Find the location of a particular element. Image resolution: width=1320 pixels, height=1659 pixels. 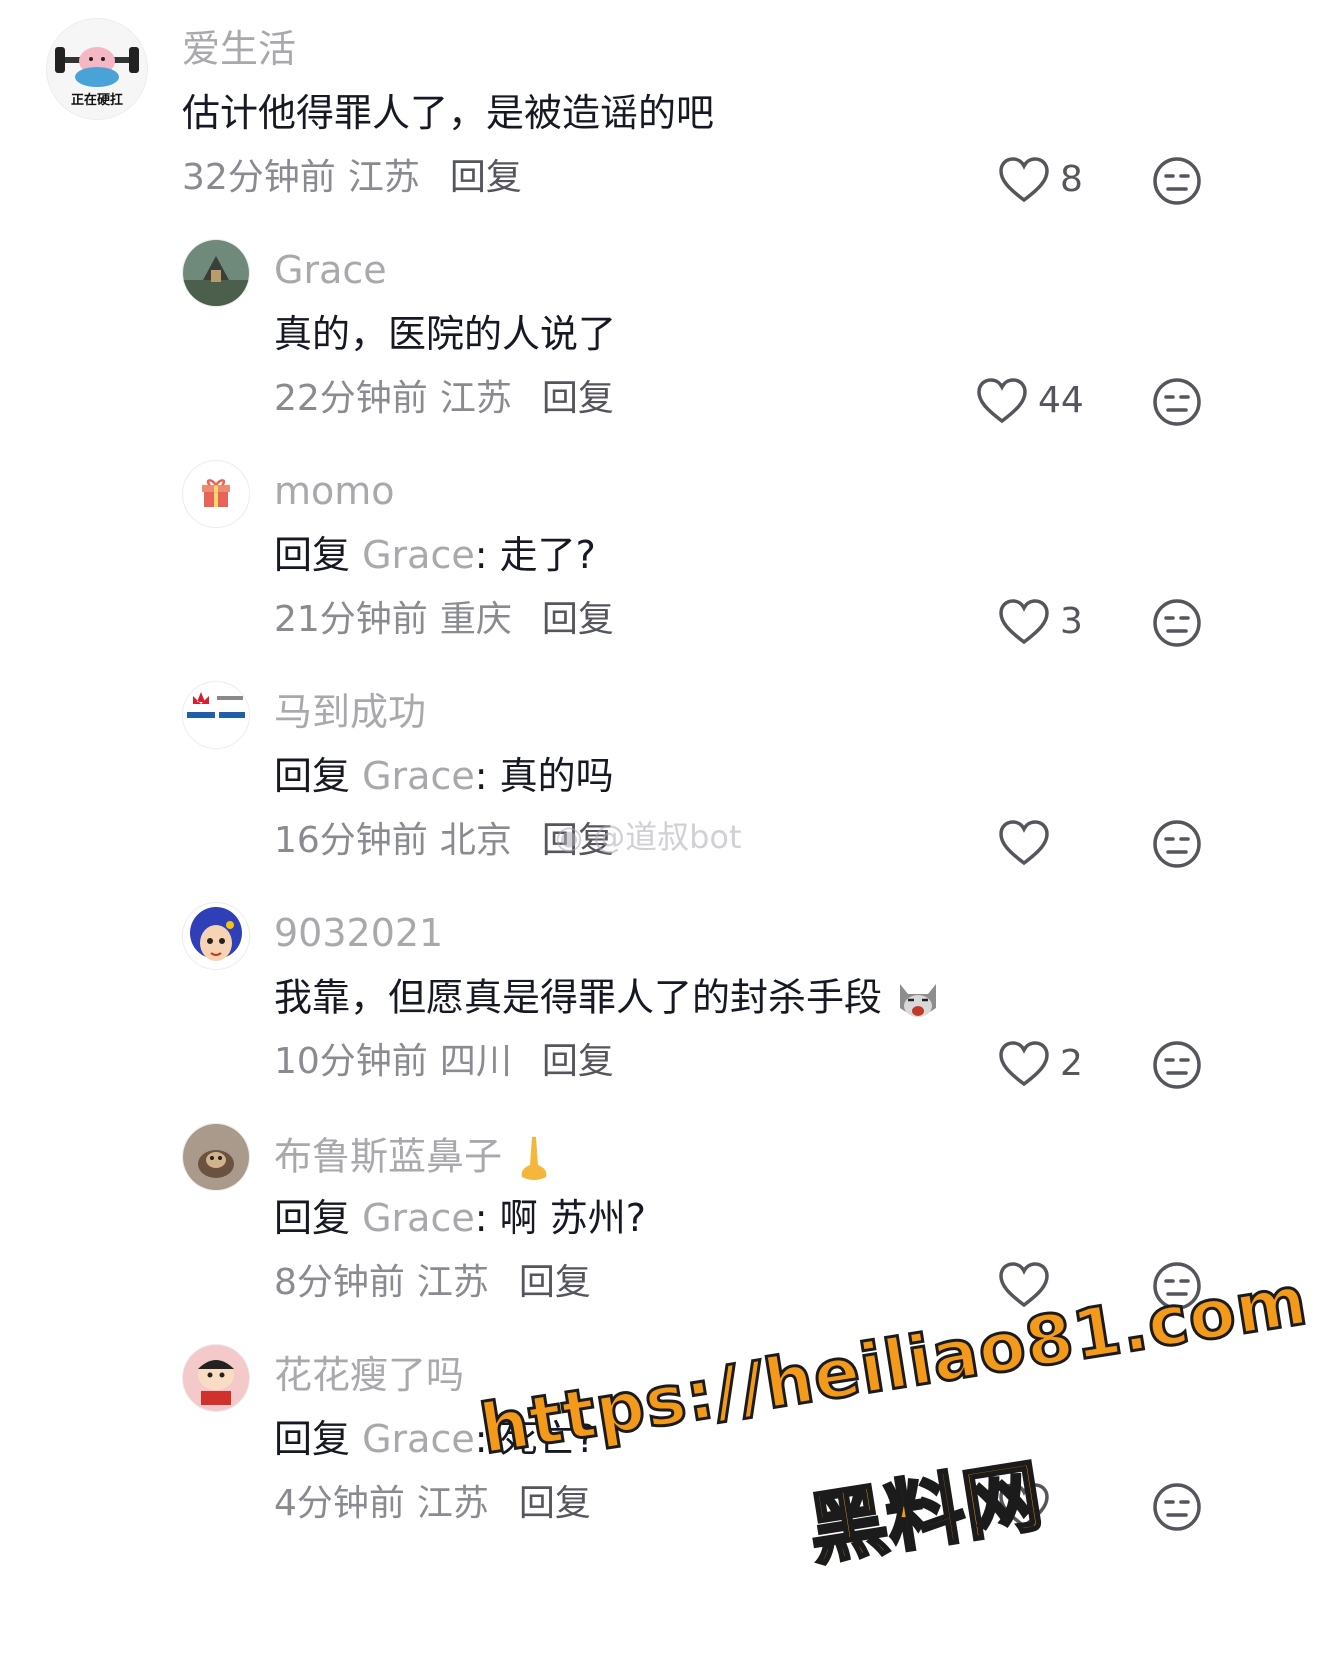

comment-meta: 8分钟前 江苏 回复 is located at coordinates (432, 1283).